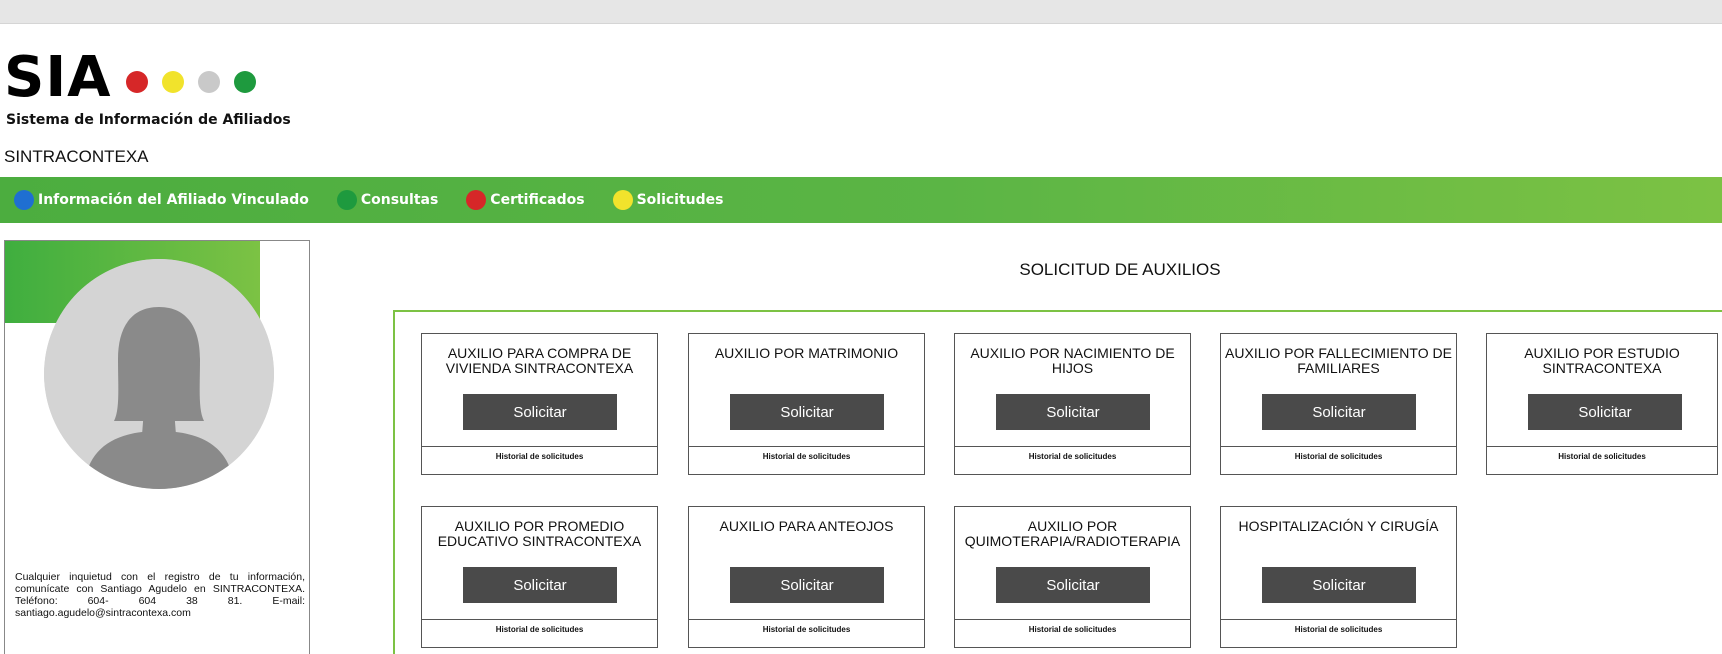 The image size is (1722, 654). What do you see at coordinates (1072, 533) in the screenshot?
I see `card-title: AUXILIO POR QUIMOTERAPIA/RADIOTERAPIA` at bounding box center [1072, 533].